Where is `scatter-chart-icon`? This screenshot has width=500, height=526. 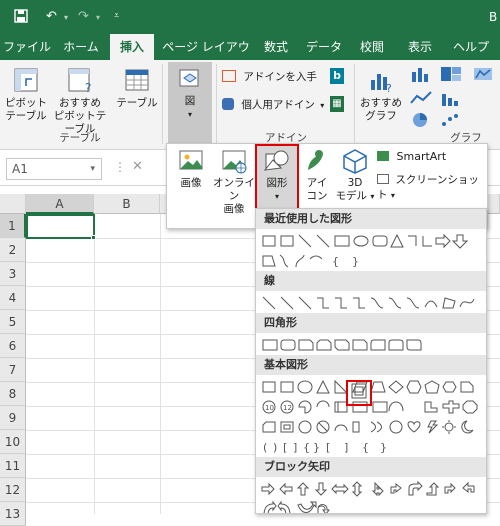
scatter-chart-icon is located at coordinates (450, 120).